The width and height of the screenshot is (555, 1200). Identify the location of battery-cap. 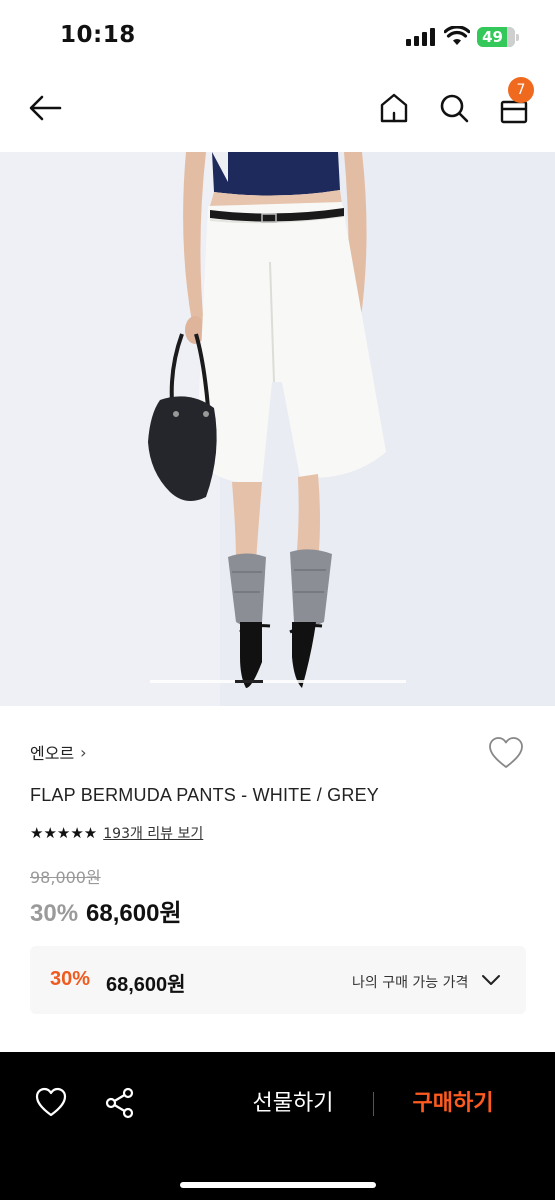
(517, 37).